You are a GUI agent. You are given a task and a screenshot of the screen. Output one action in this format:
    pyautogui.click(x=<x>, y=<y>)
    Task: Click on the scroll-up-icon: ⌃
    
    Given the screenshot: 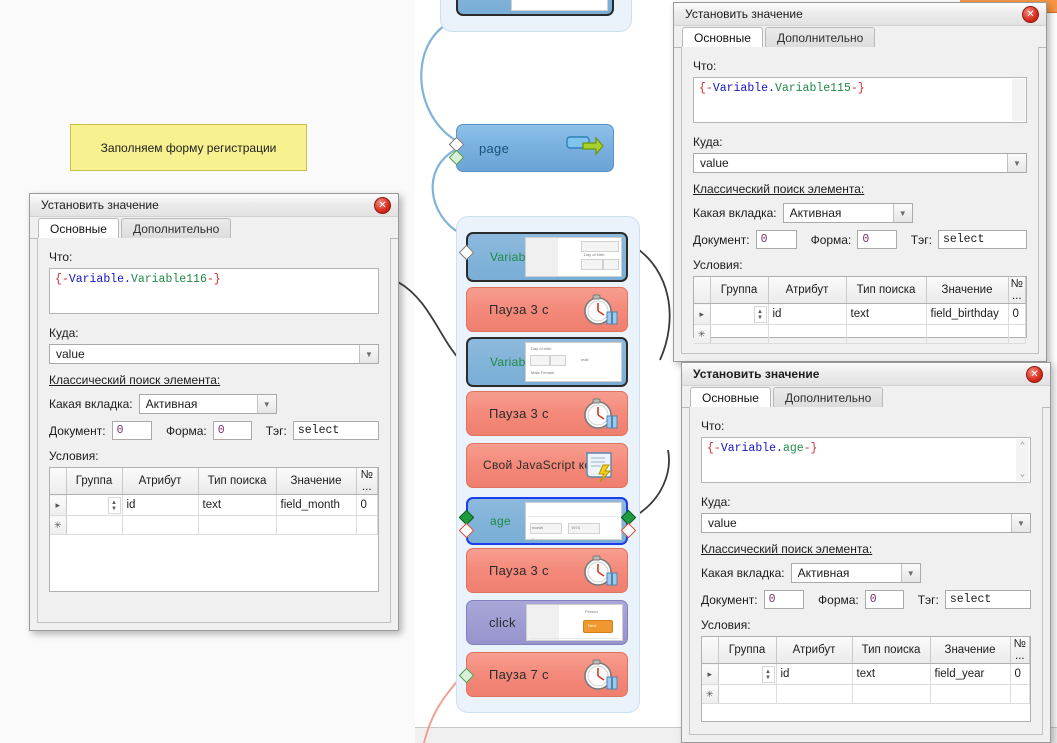 What is the action you would take?
    pyautogui.click(x=1022, y=446)
    